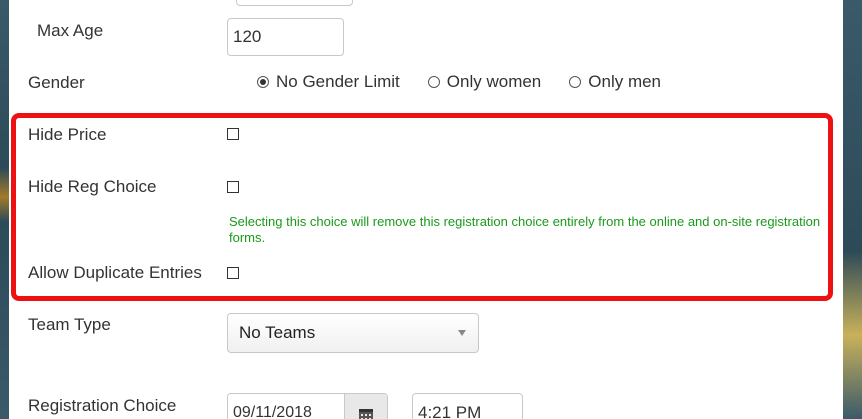 Image resolution: width=862 pixels, height=419 pixels. What do you see at coordinates (277, 332) in the screenshot?
I see `team-type-selected-value: No Teams` at bounding box center [277, 332].